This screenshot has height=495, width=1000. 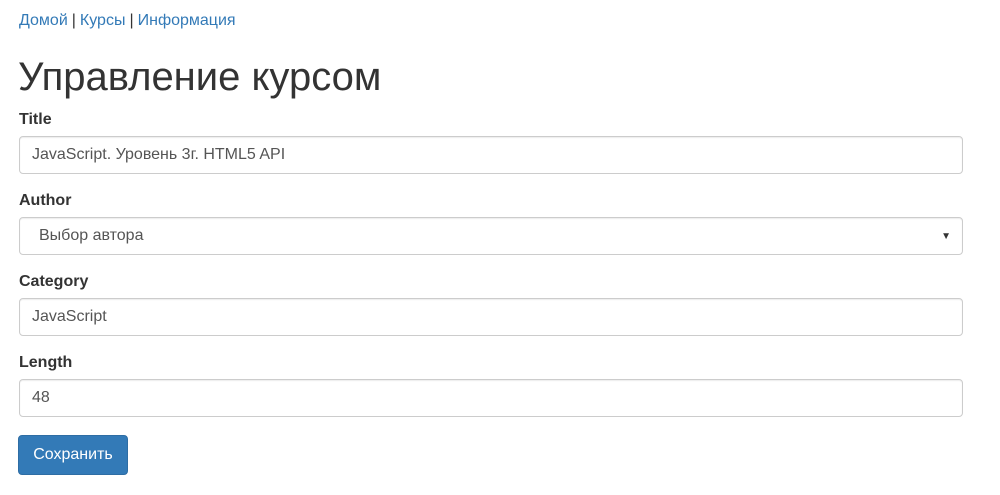 I want to click on category-field-group: Category, so click(x=491, y=304).